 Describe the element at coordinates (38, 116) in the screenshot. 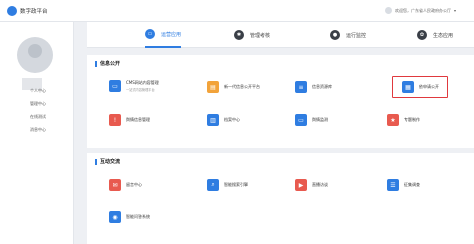

I see `sidebar-item-test: 在线测试` at that location.